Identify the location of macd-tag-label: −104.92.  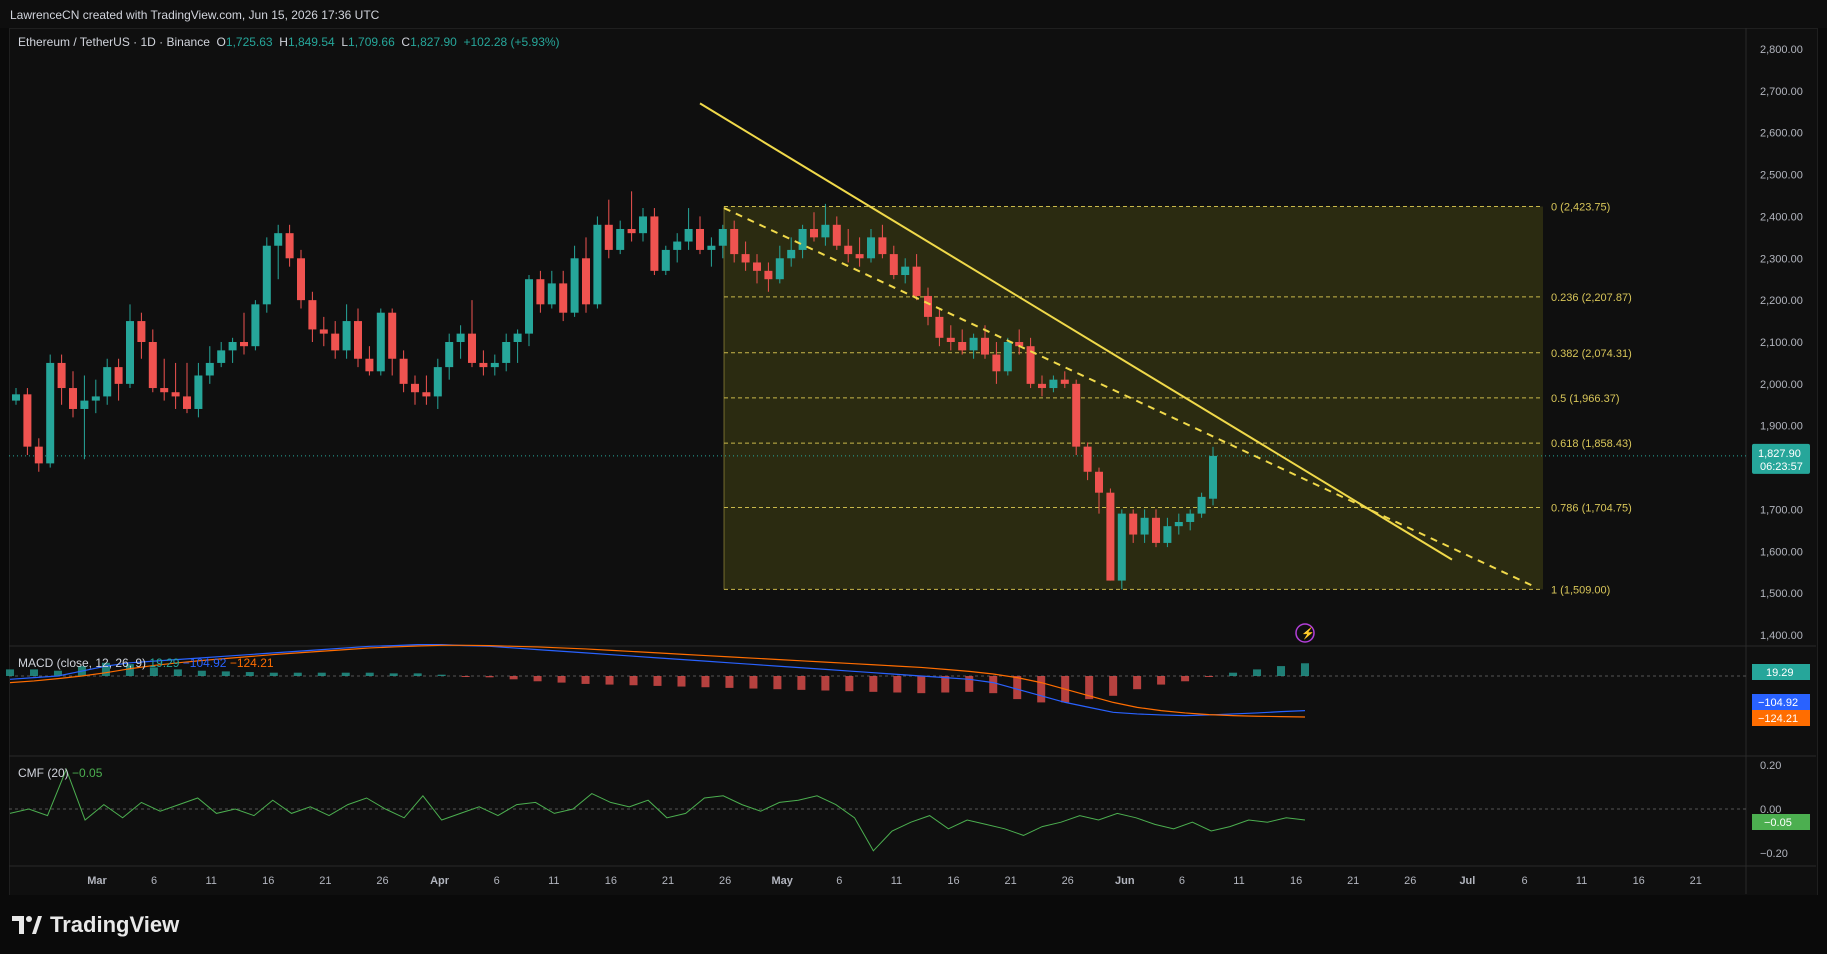
(1778, 703).